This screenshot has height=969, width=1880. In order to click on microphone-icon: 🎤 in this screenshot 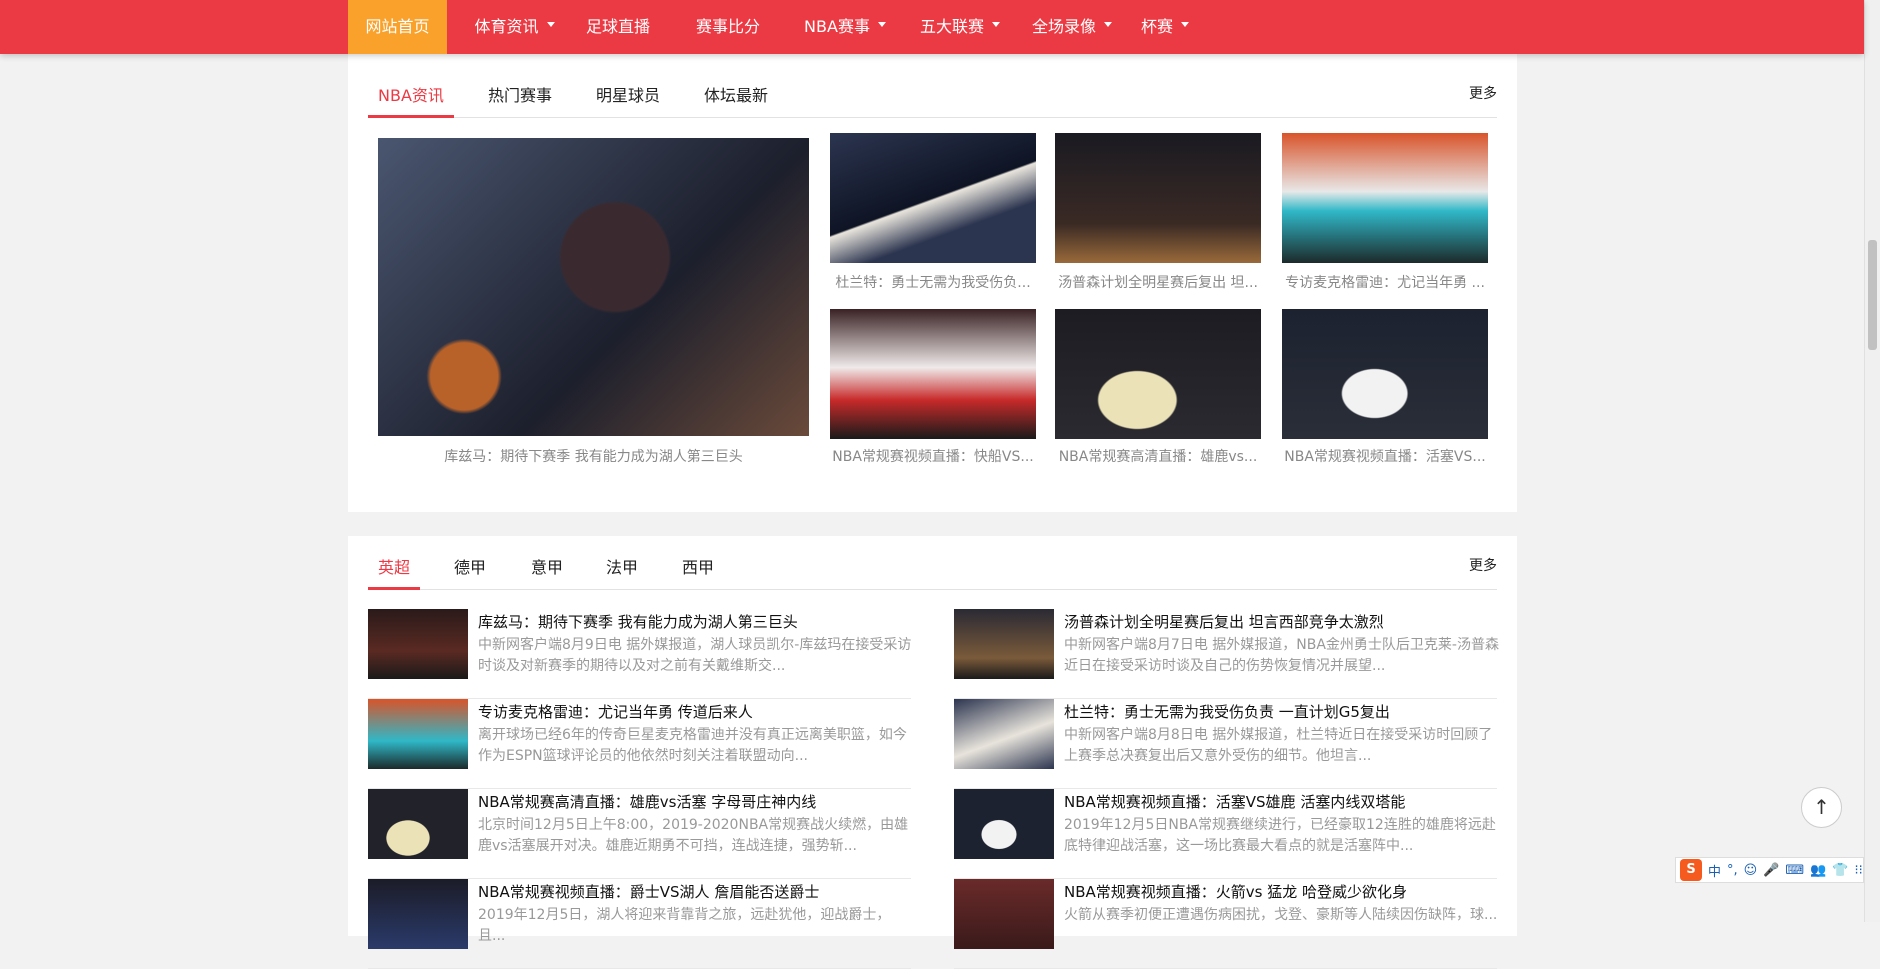, I will do `click(1771, 870)`.